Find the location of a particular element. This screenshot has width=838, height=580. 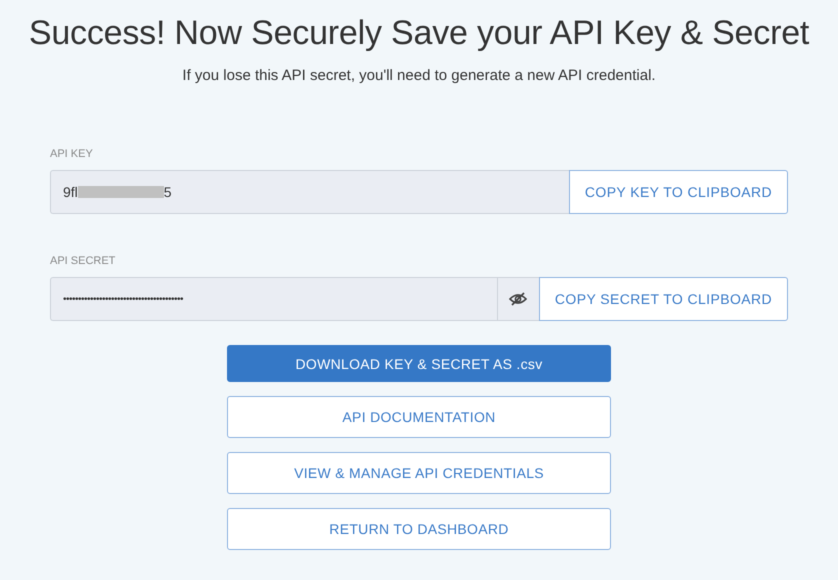

field-label: API KEY is located at coordinates (72, 154).